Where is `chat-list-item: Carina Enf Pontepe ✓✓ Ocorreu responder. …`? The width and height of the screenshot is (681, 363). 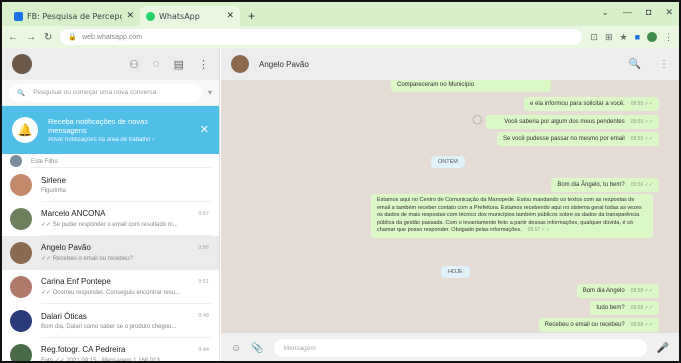 chat-list-item: Carina Enf Pontepe ✓✓ Ocorreu responder. … is located at coordinates (110, 287).